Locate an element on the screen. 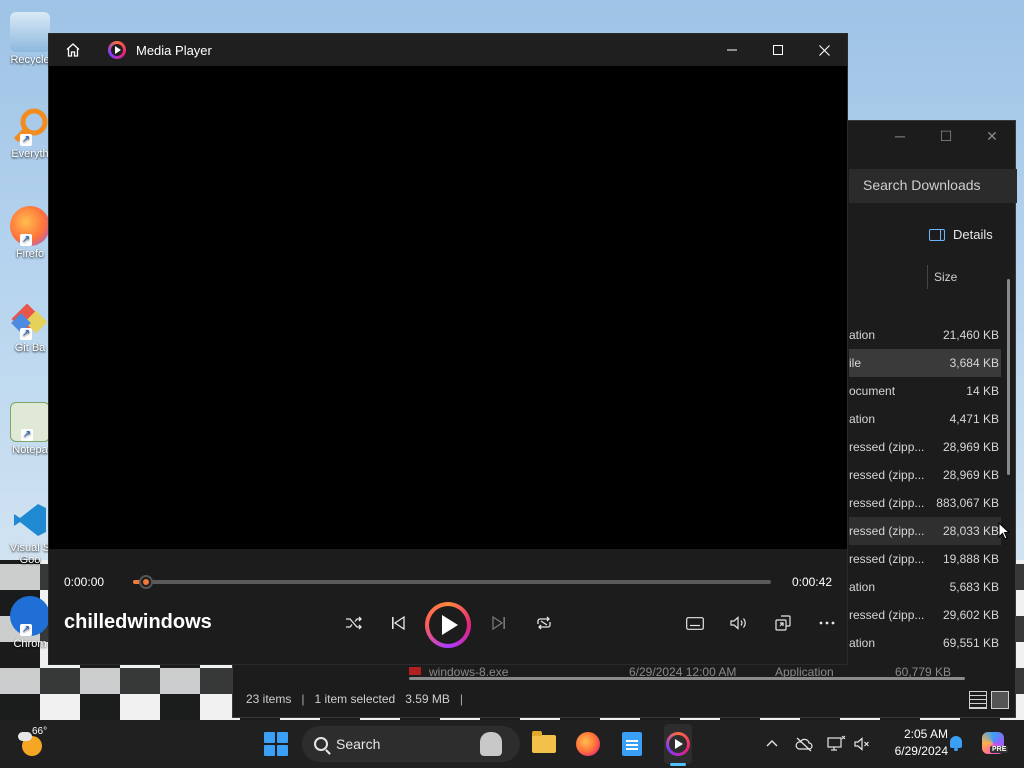 The image size is (1024, 768). close-button is located at coordinates (824, 50).